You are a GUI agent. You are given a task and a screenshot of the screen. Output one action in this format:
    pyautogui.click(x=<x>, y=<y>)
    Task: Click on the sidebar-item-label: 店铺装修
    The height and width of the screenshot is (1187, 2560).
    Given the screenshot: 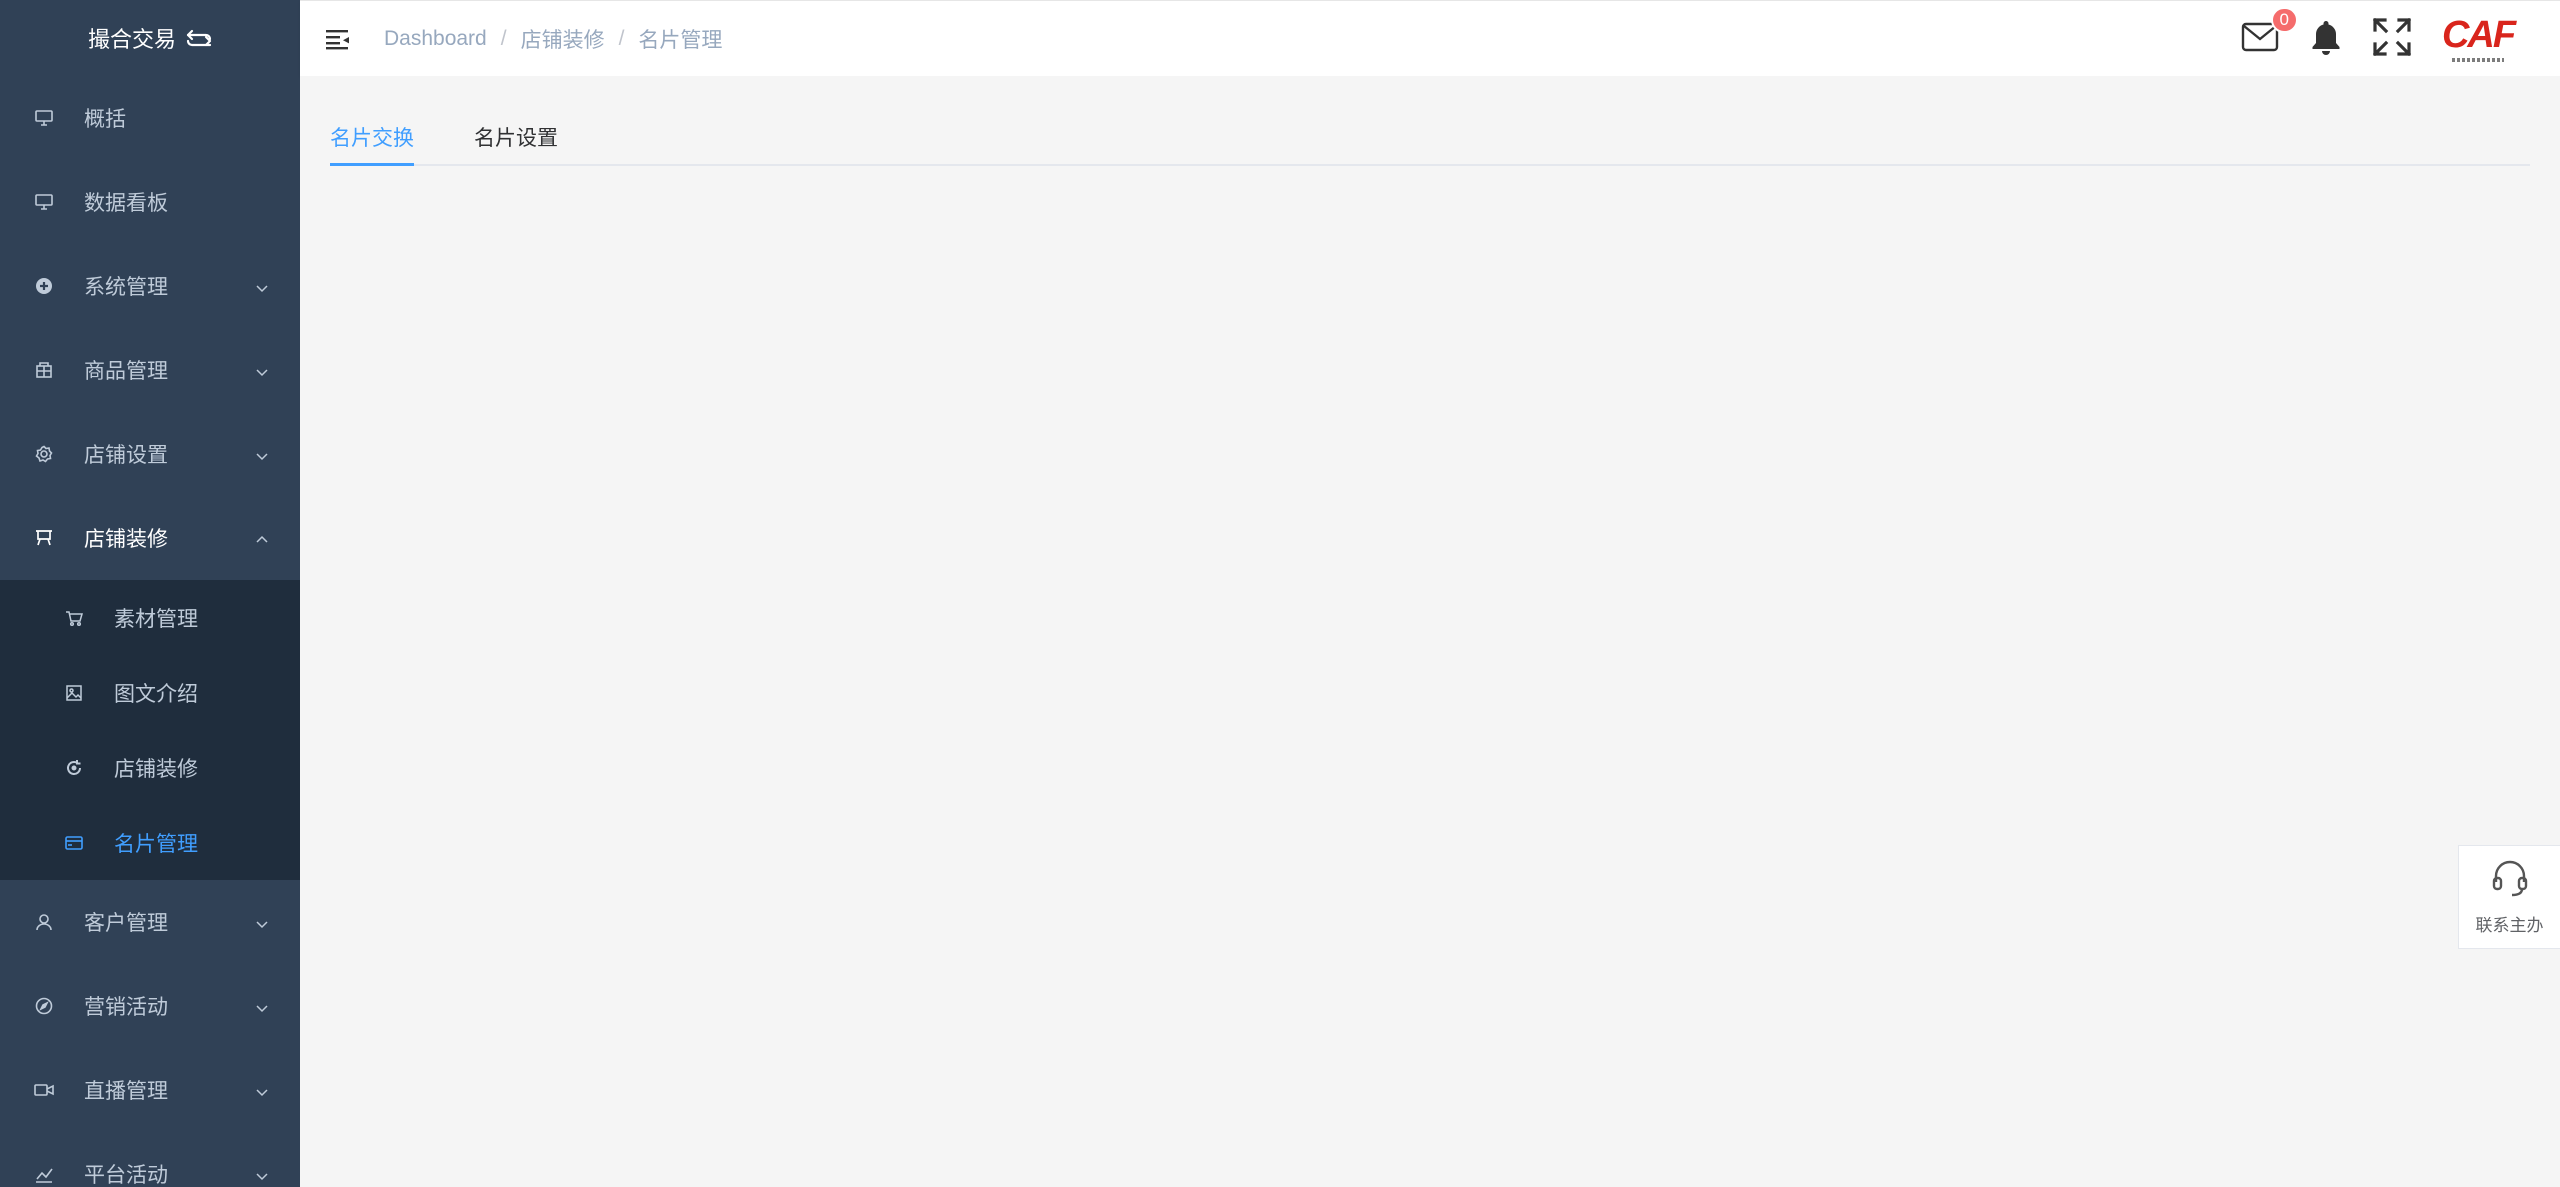 What is the action you would take?
    pyautogui.click(x=126, y=539)
    